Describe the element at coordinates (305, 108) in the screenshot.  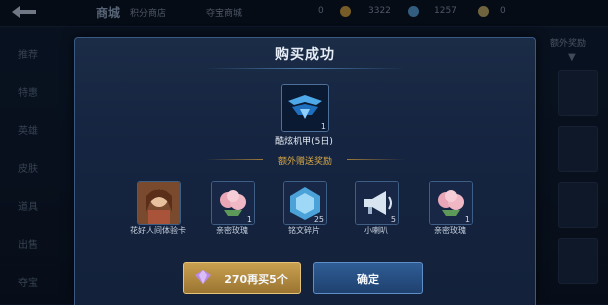
I see `purchased-item-slot: 1` at that location.